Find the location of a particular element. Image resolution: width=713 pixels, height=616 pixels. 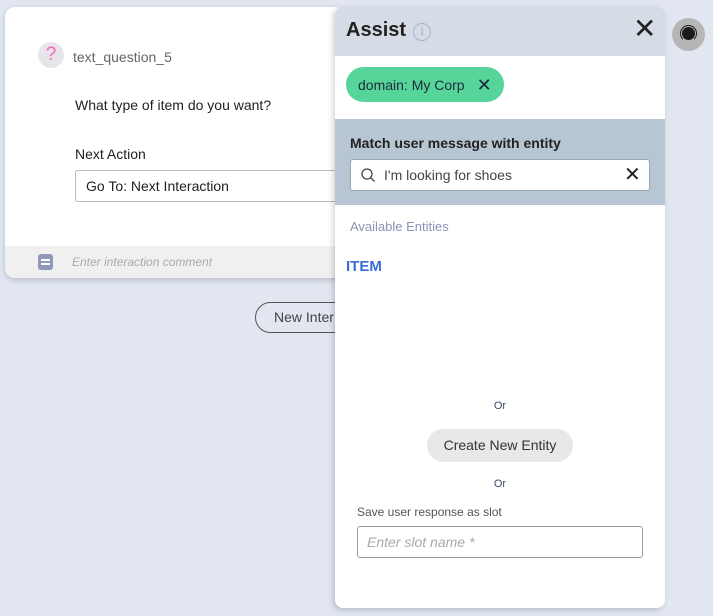

next-action-label: Next Action is located at coordinates (110, 154).